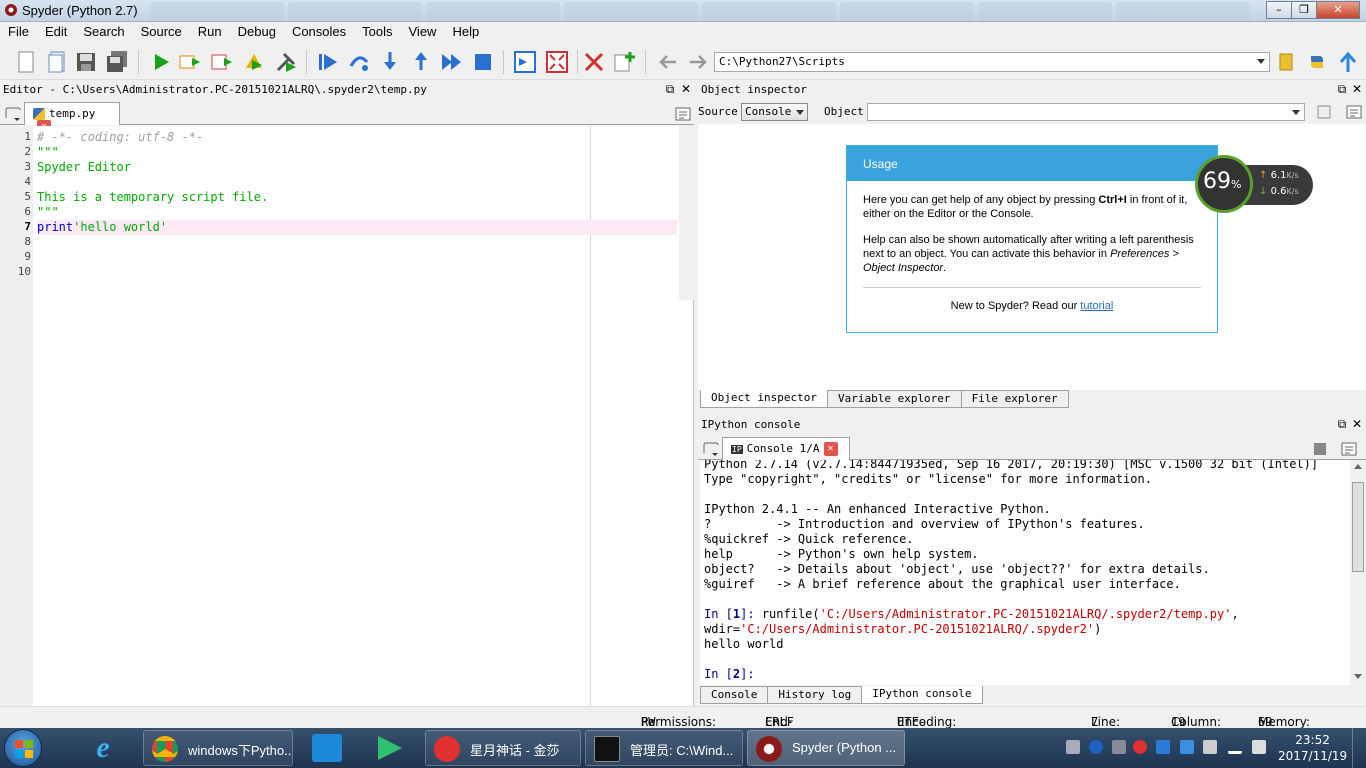 The height and width of the screenshot is (768, 1366). What do you see at coordinates (161, 62) in the screenshot?
I see `run-icon` at bounding box center [161, 62].